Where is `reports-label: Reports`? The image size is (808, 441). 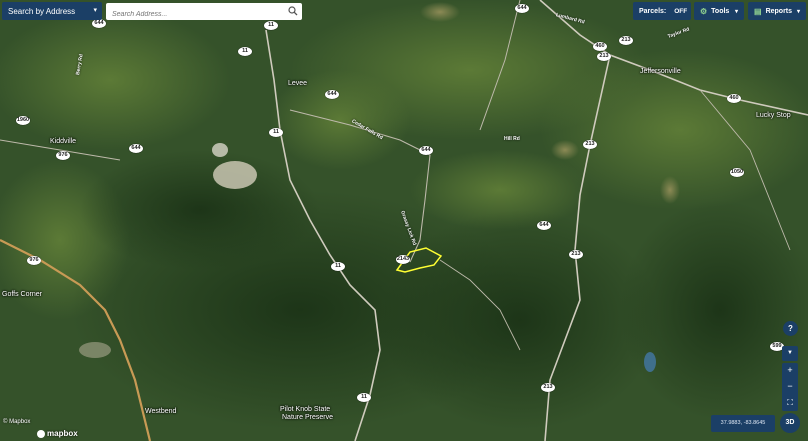 reports-label: Reports is located at coordinates (779, 11).